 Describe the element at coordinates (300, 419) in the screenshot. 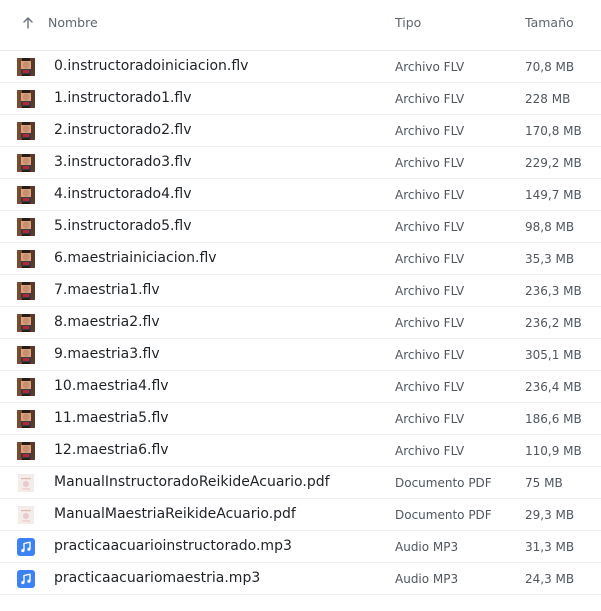

I see `file-row: 11.maestria5.flv Archivo FLV 186,6 MB` at that location.